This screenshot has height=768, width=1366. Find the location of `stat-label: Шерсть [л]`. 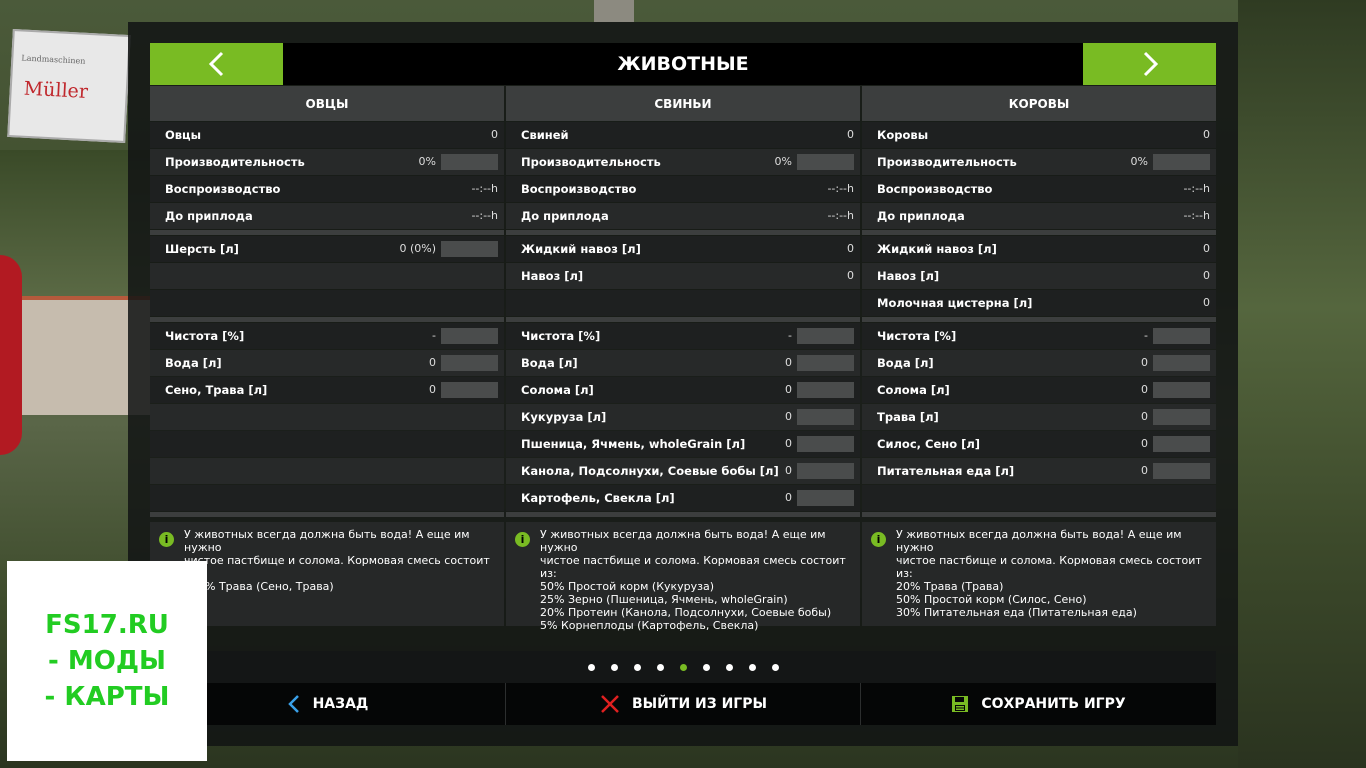

stat-label: Шерсть [л] is located at coordinates (202, 249).